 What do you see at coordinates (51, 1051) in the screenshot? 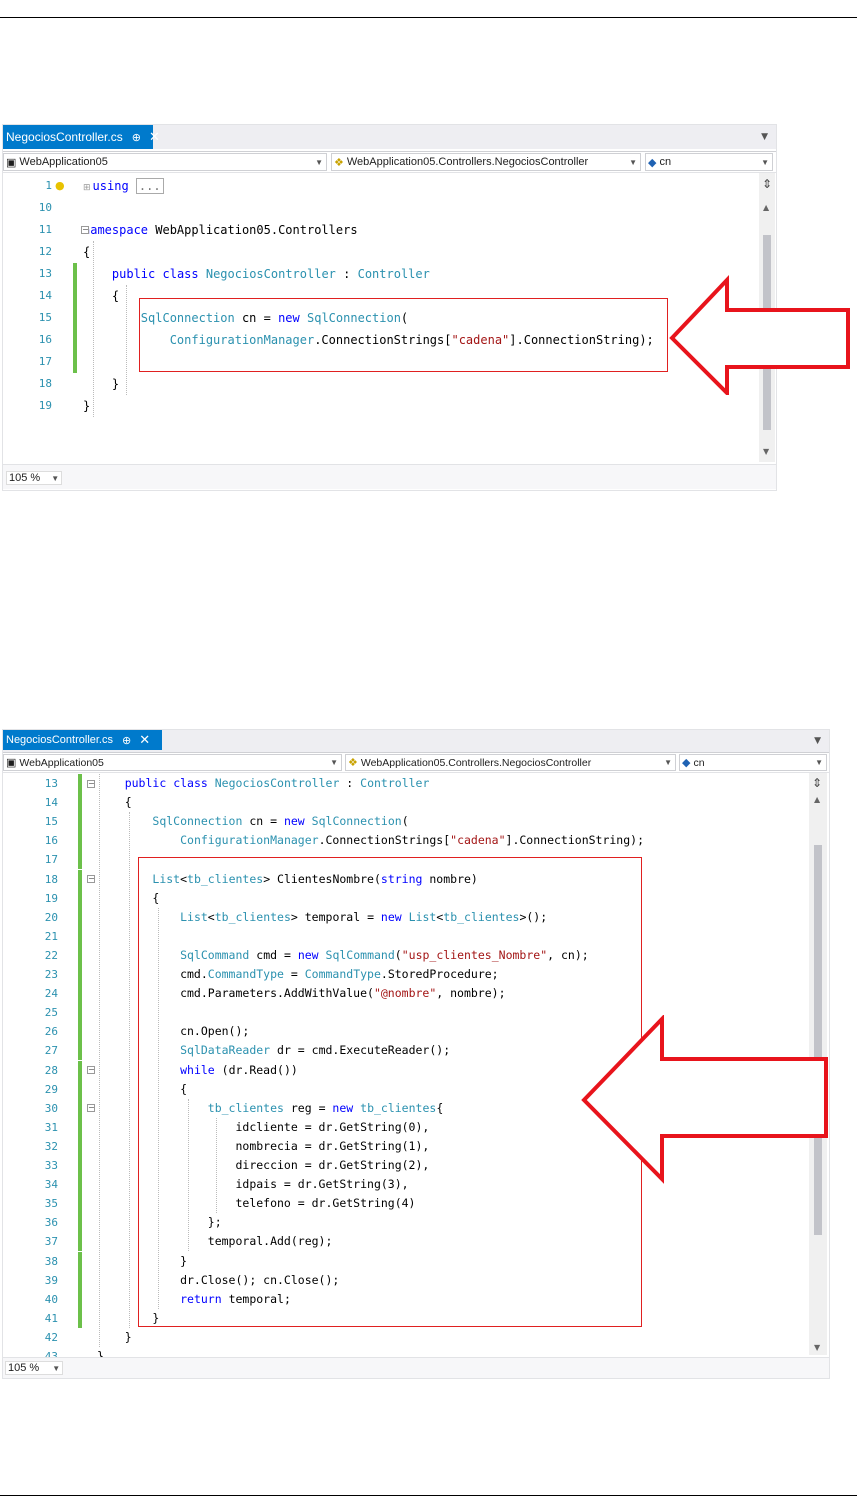
I see `line-number: 27` at bounding box center [51, 1051].